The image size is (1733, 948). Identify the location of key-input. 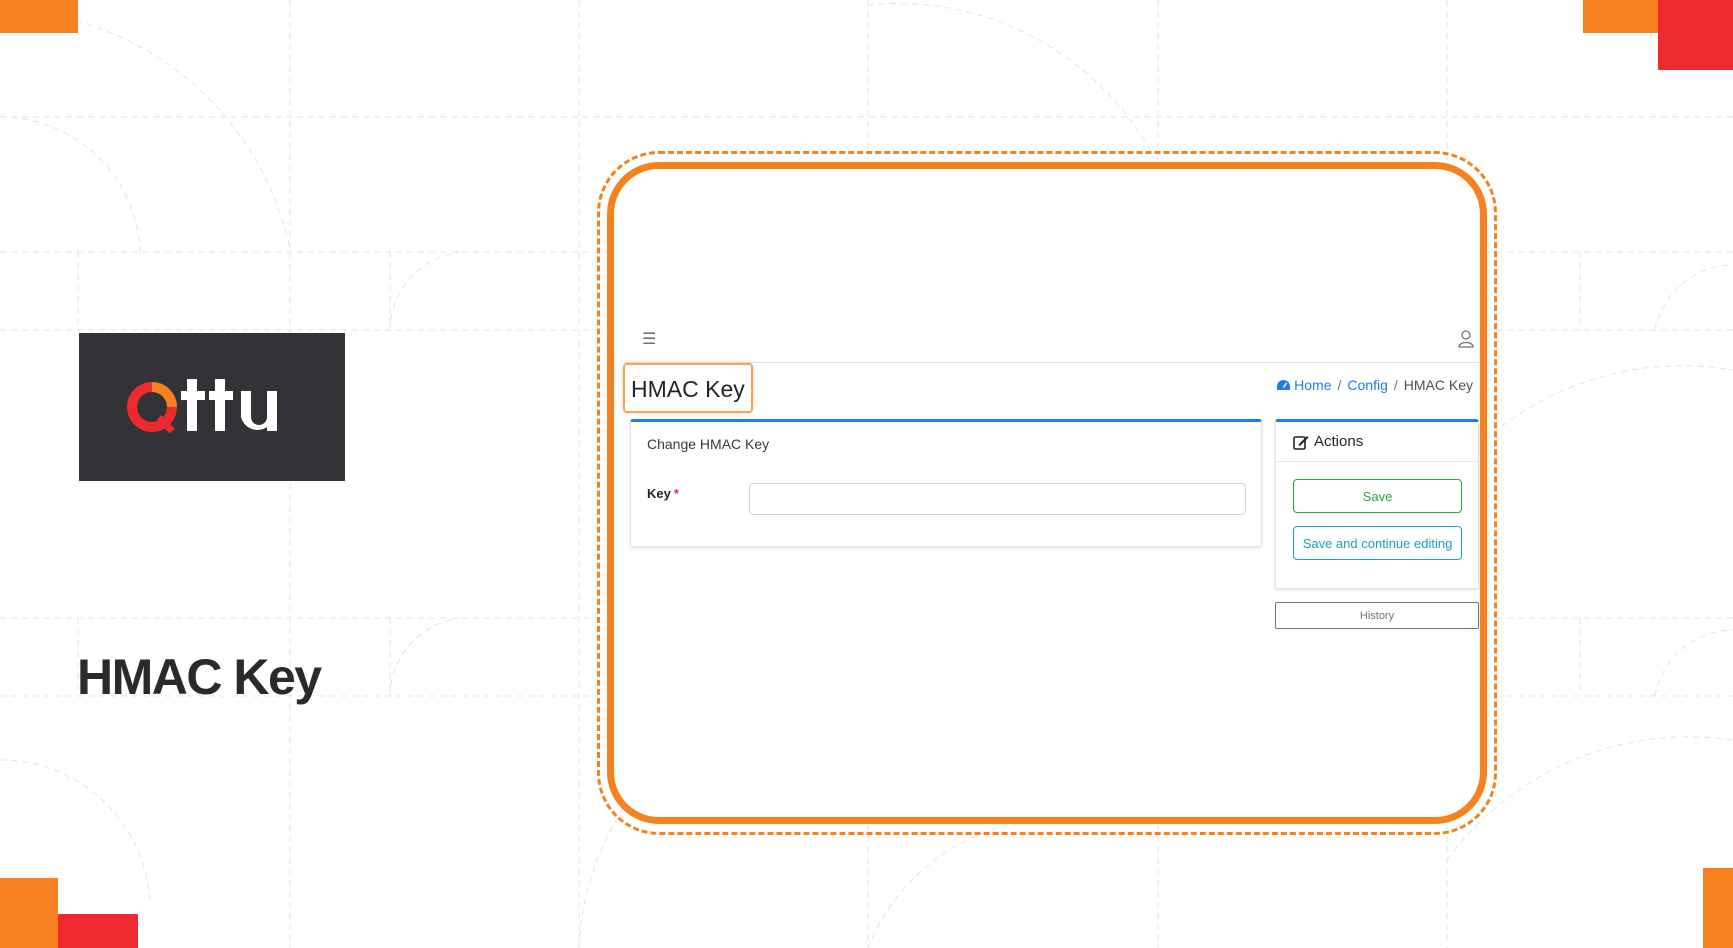
(997, 499).